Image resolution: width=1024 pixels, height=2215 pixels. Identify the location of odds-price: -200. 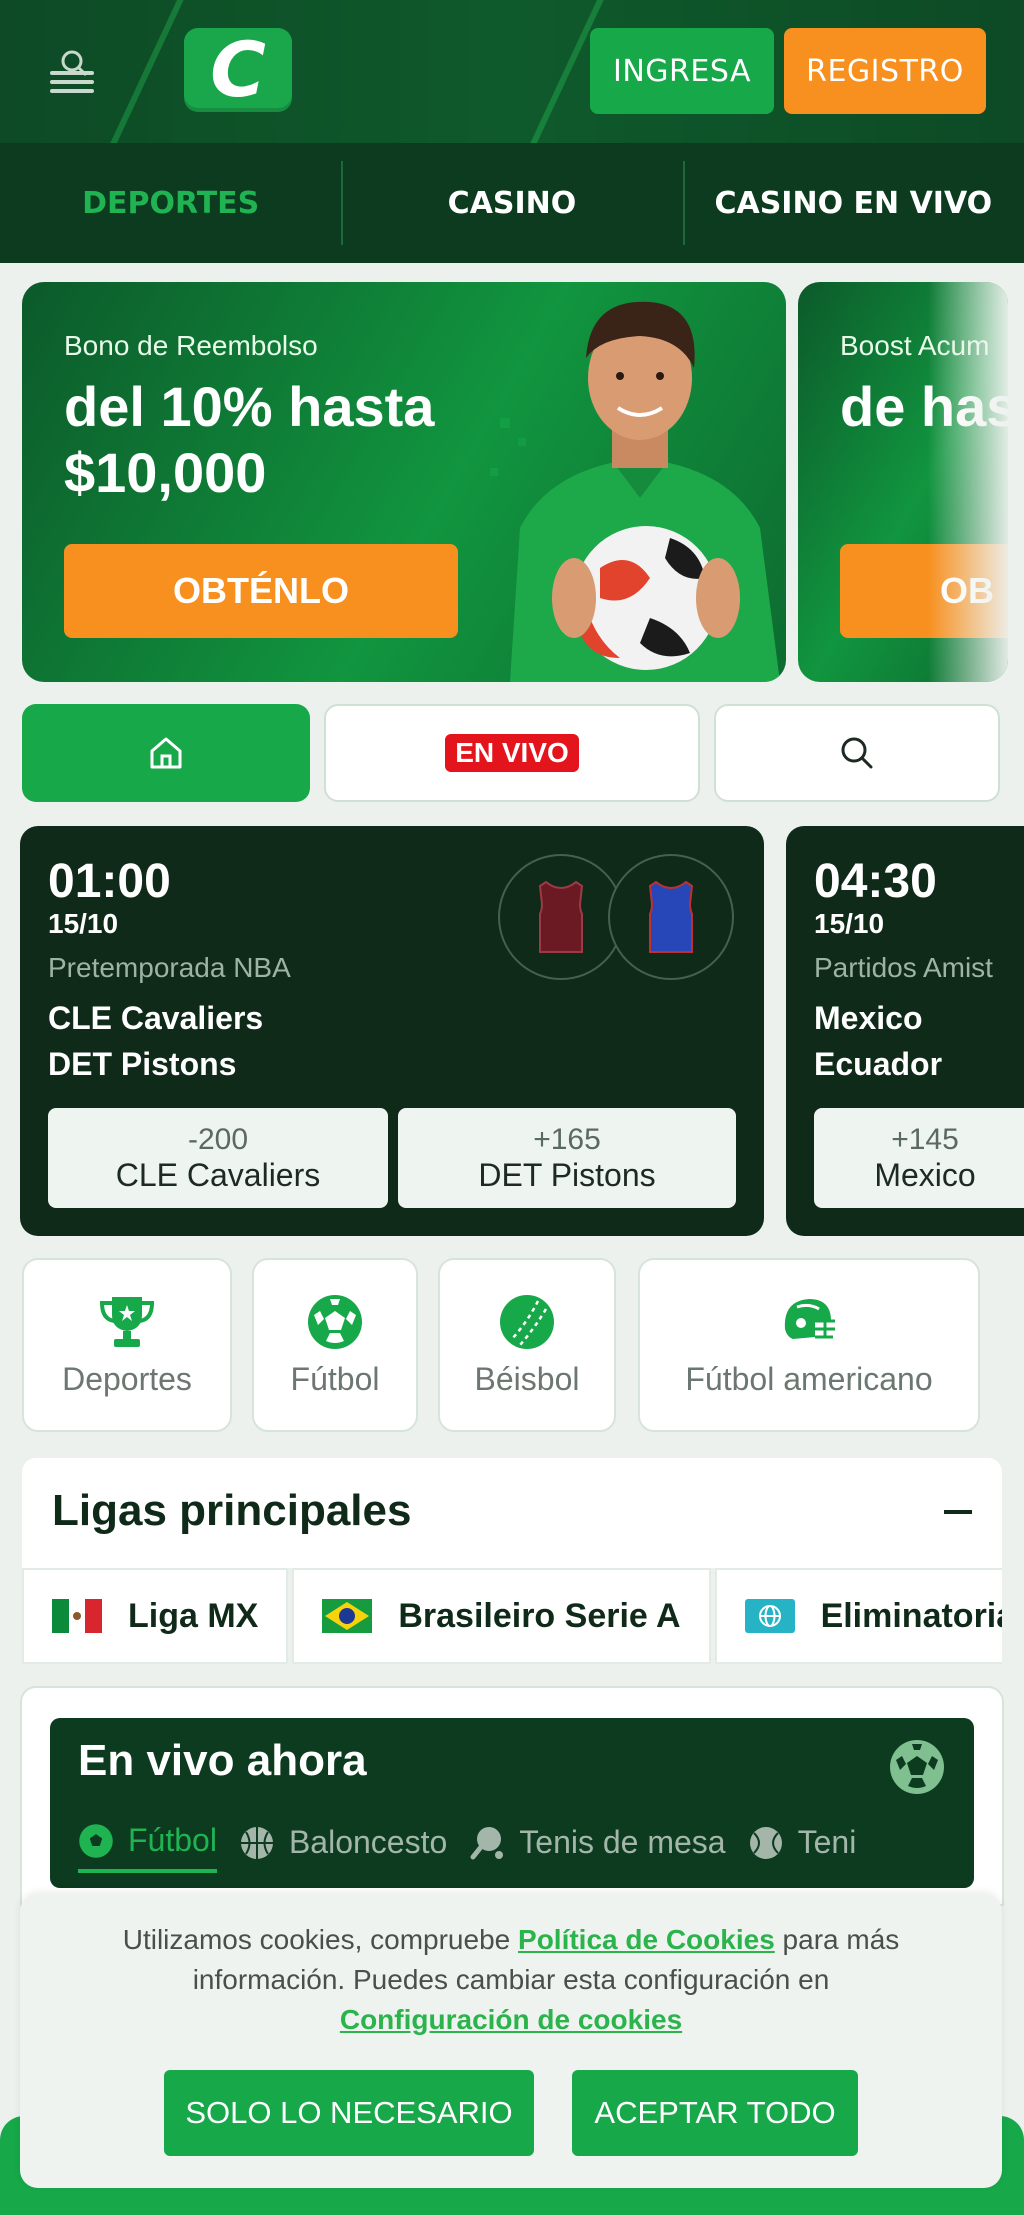
(218, 1139).